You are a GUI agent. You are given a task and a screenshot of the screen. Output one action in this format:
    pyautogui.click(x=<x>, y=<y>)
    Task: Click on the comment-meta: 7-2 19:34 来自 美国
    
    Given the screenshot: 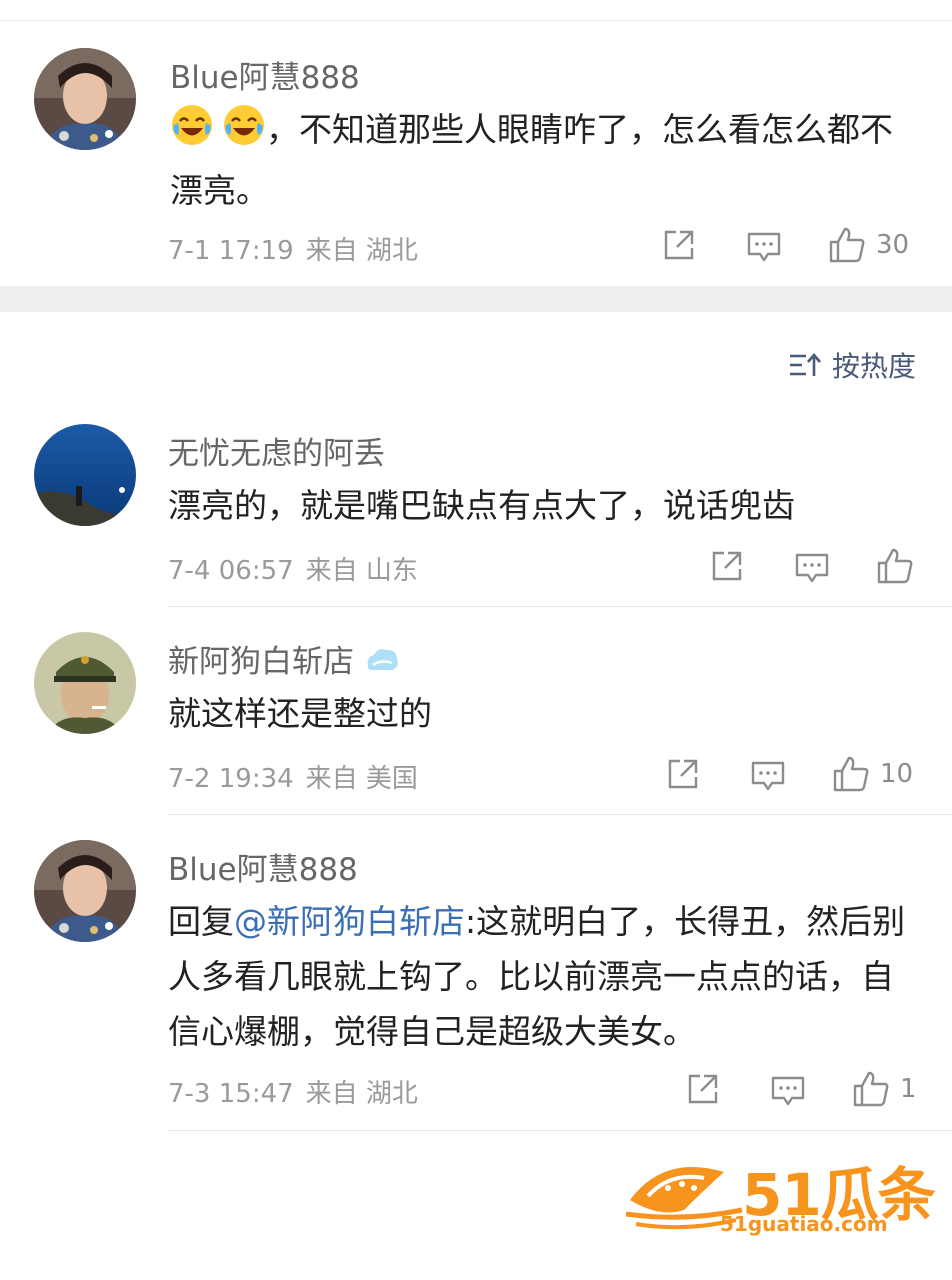 What is the action you would take?
    pyautogui.click(x=293, y=776)
    